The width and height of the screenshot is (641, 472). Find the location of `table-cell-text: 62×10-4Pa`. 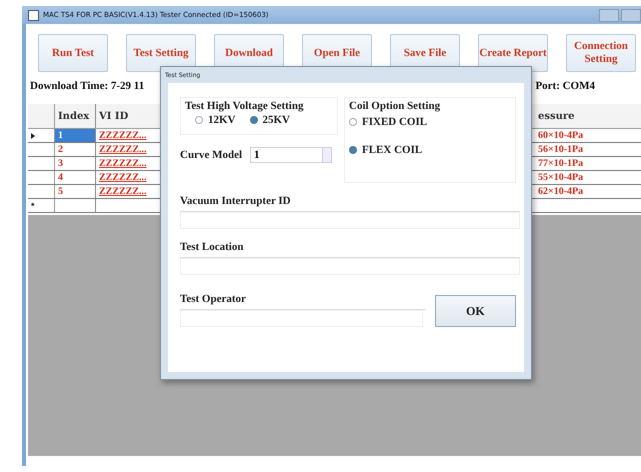

table-cell-text: 62×10-4Pa is located at coordinates (560, 191).